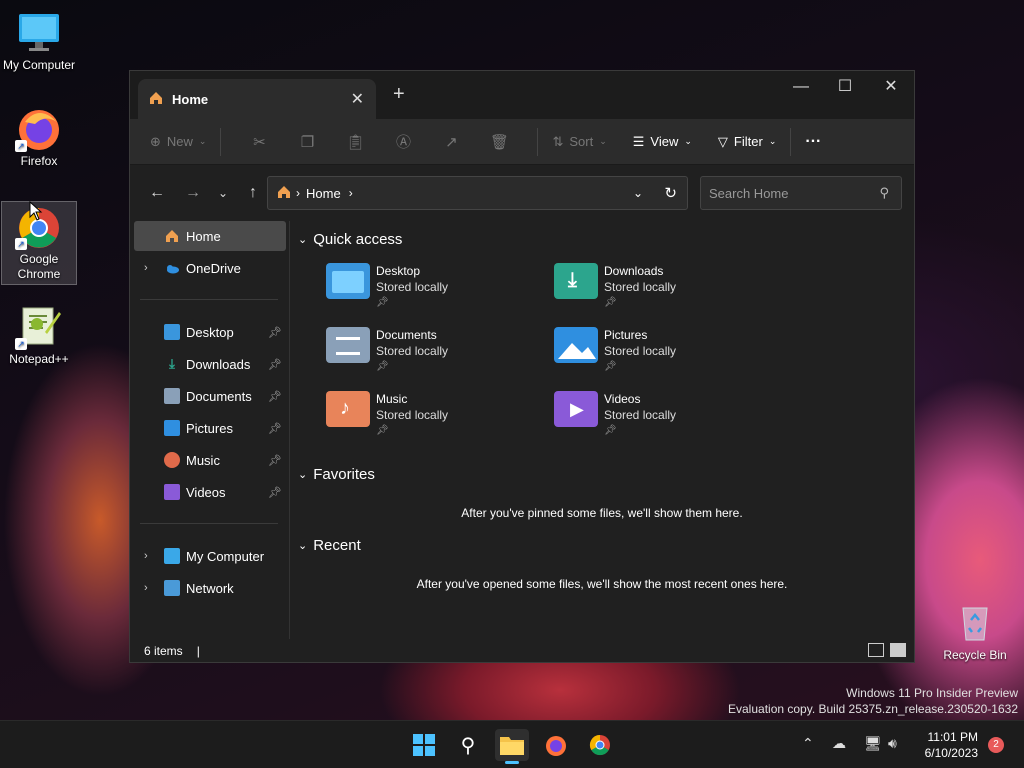 The width and height of the screenshot is (1024, 768). What do you see at coordinates (622, 399) in the screenshot?
I see `item-name: Videos` at bounding box center [622, 399].